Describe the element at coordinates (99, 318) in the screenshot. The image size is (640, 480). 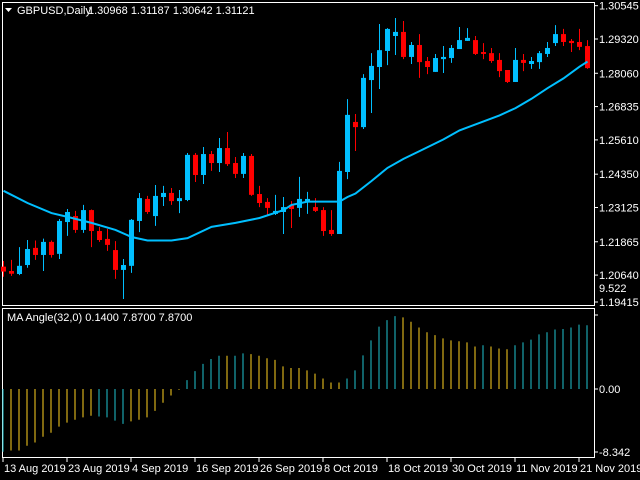
I see `indicator-label: MA Angle(32,0) 0.1400 7.8700 7.8700` at that location.